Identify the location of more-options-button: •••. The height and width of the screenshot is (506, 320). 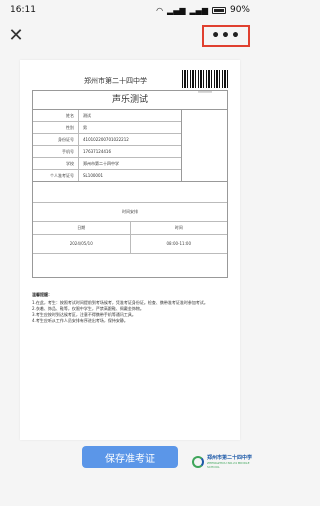
(226, 36).